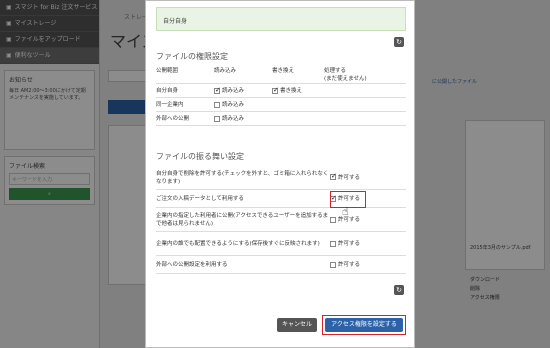  I want to click on hand-cursor-icon: ☝, so click(345, 211).